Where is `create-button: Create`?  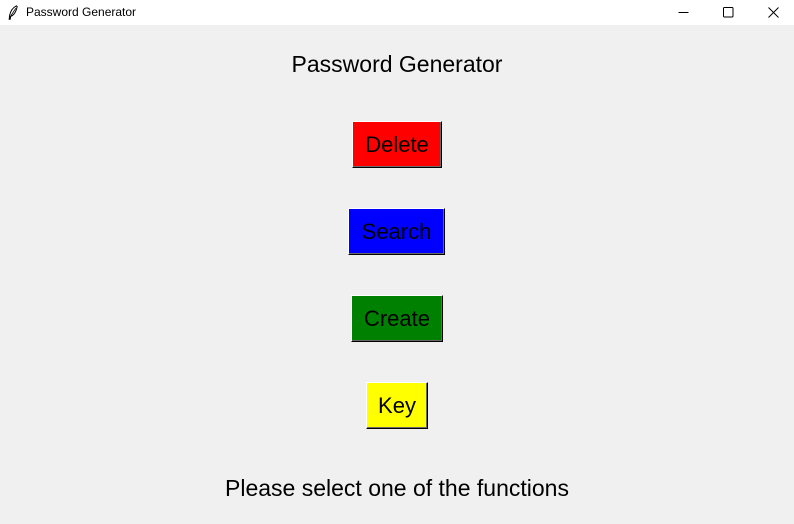
create-button: Create is located at coordinates (397, 318).